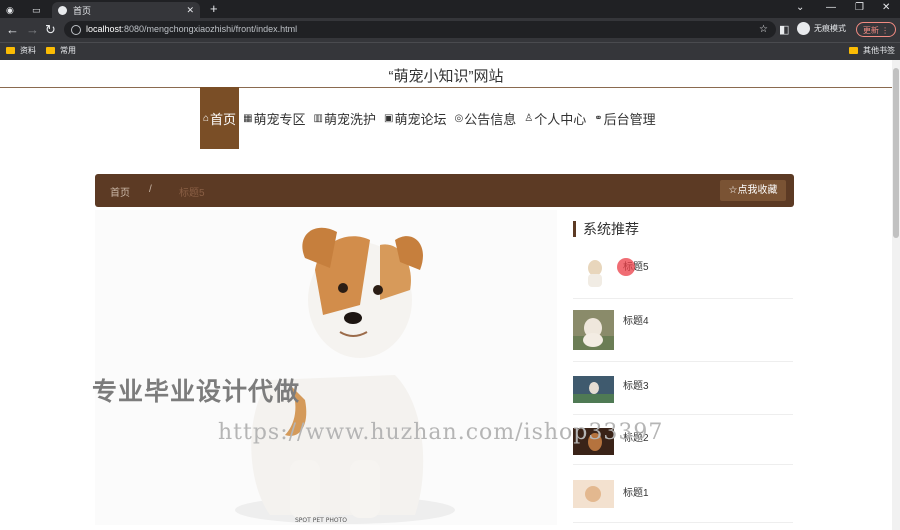 Image resolution: width=900 pixels, height=530 pixels. I want to click on recommend-item-name: 标题1, so click(636, 493).